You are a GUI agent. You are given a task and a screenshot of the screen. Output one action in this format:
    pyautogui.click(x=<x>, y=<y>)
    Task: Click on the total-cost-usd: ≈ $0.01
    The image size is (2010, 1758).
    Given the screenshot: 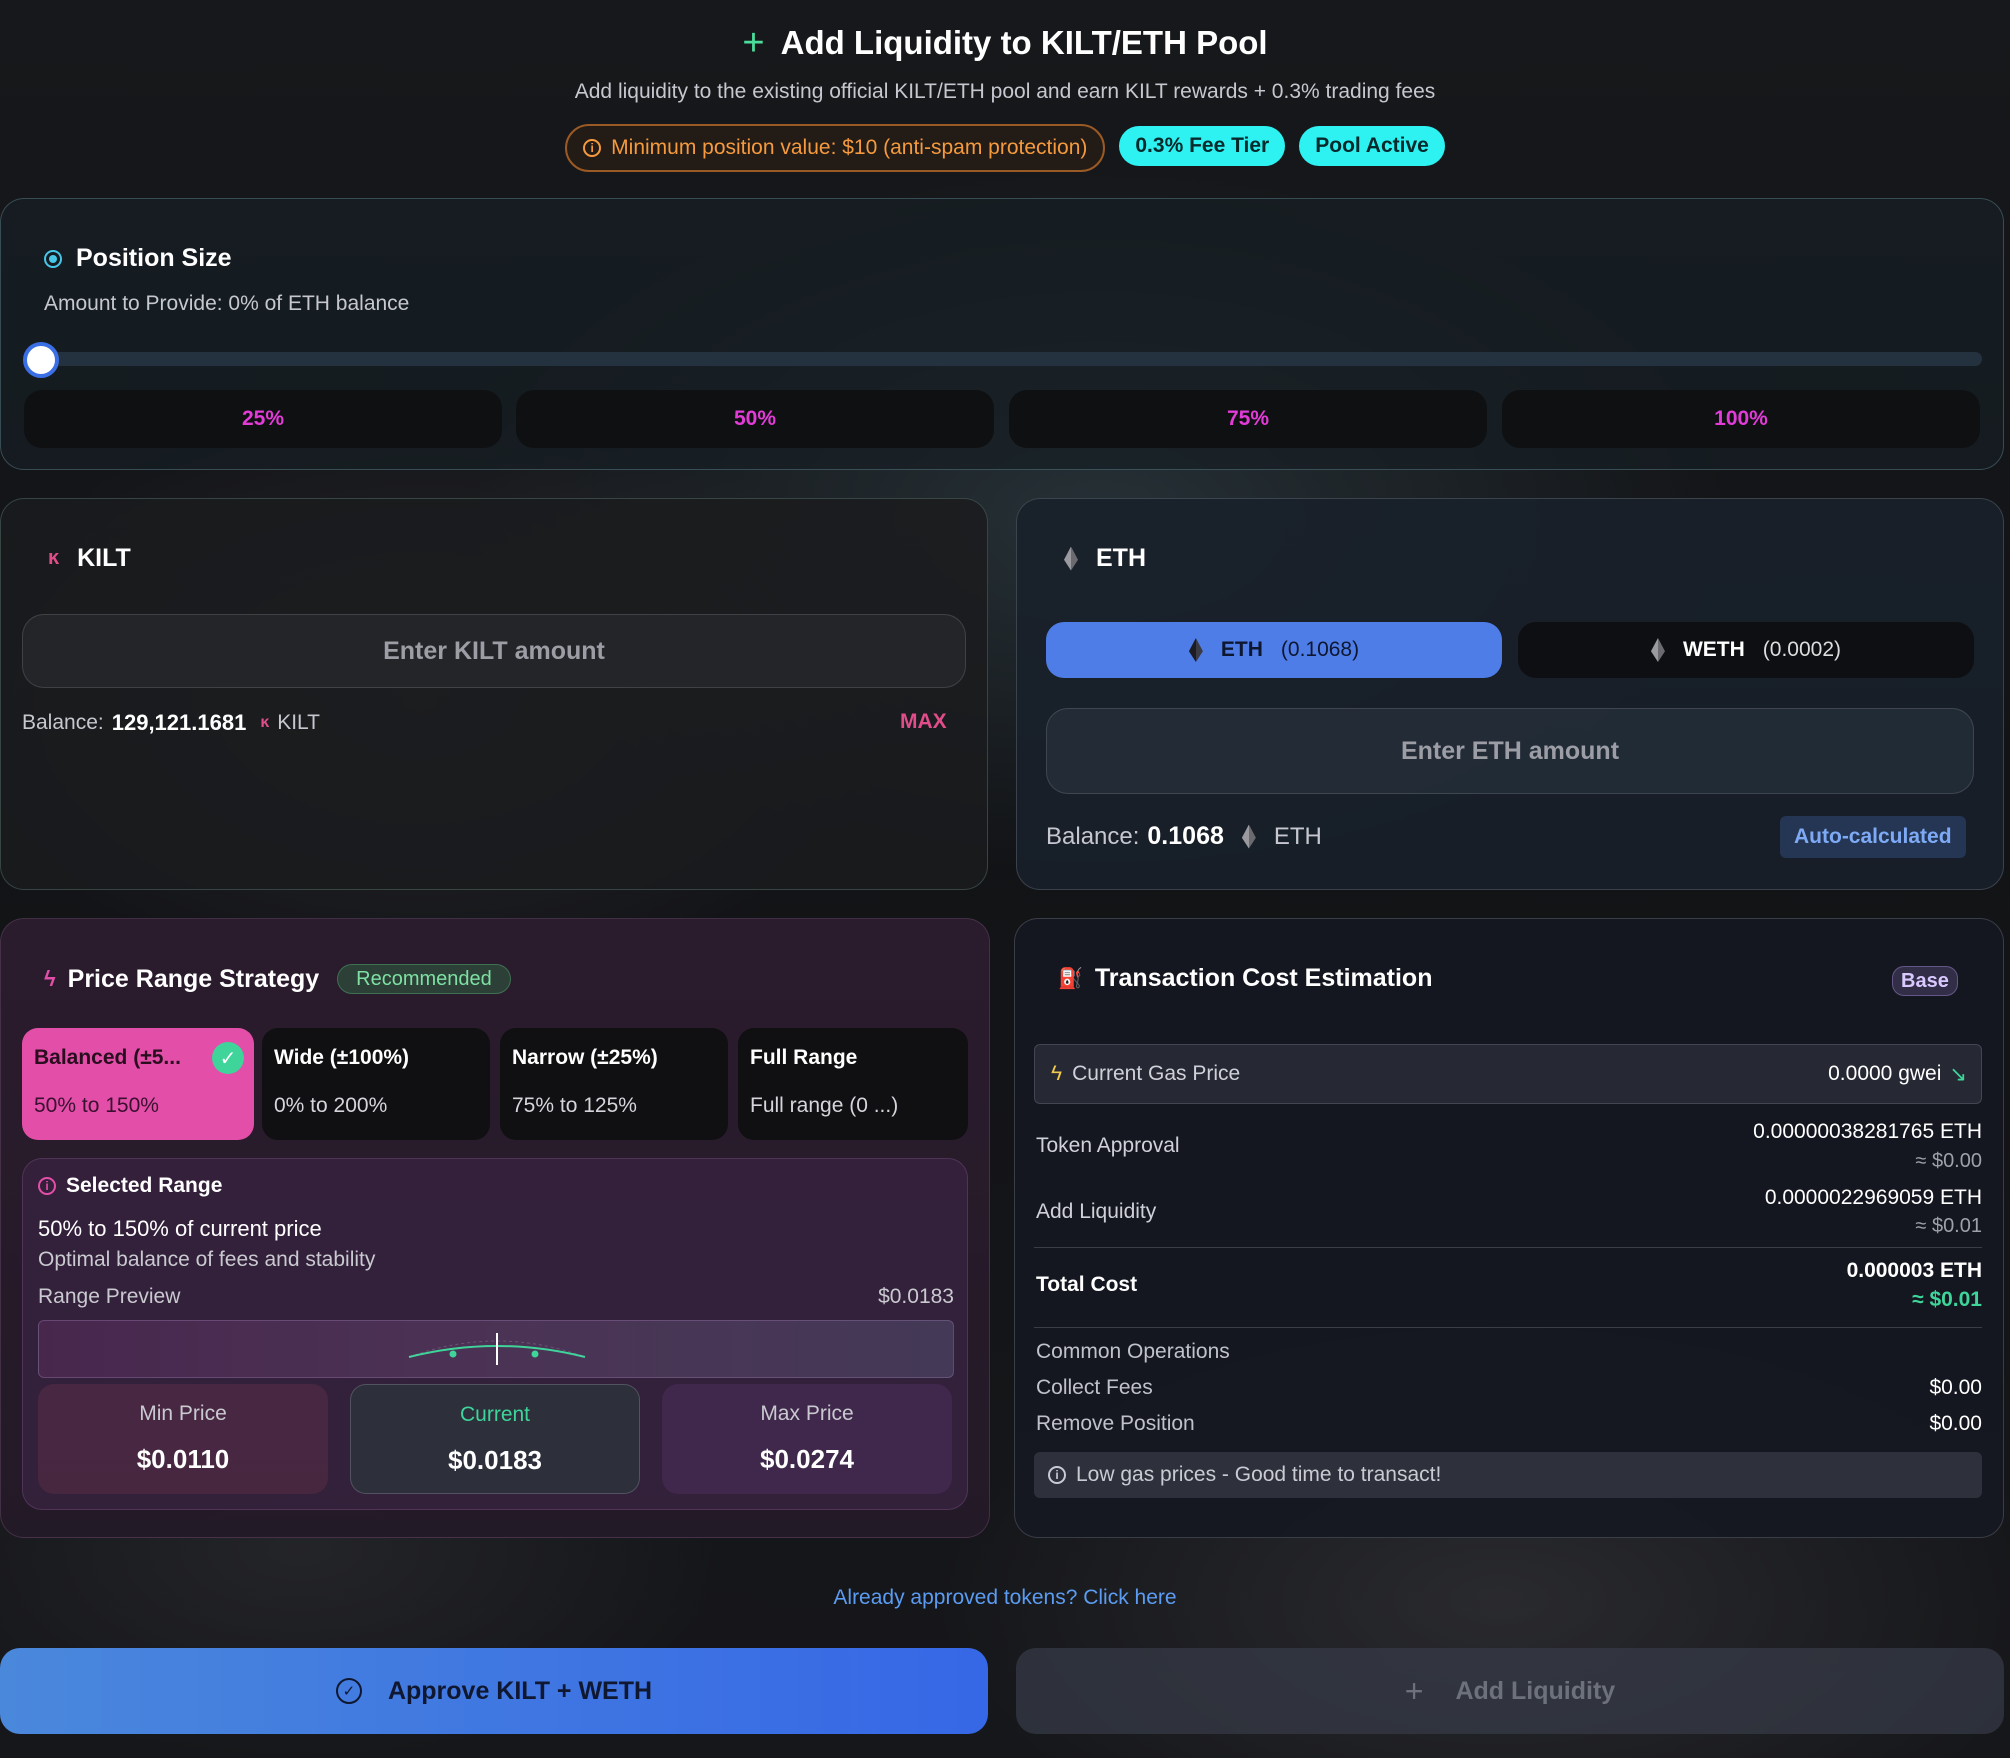 What is the action you would take?
    pyautogui.click(x=1947, y=1299)
    